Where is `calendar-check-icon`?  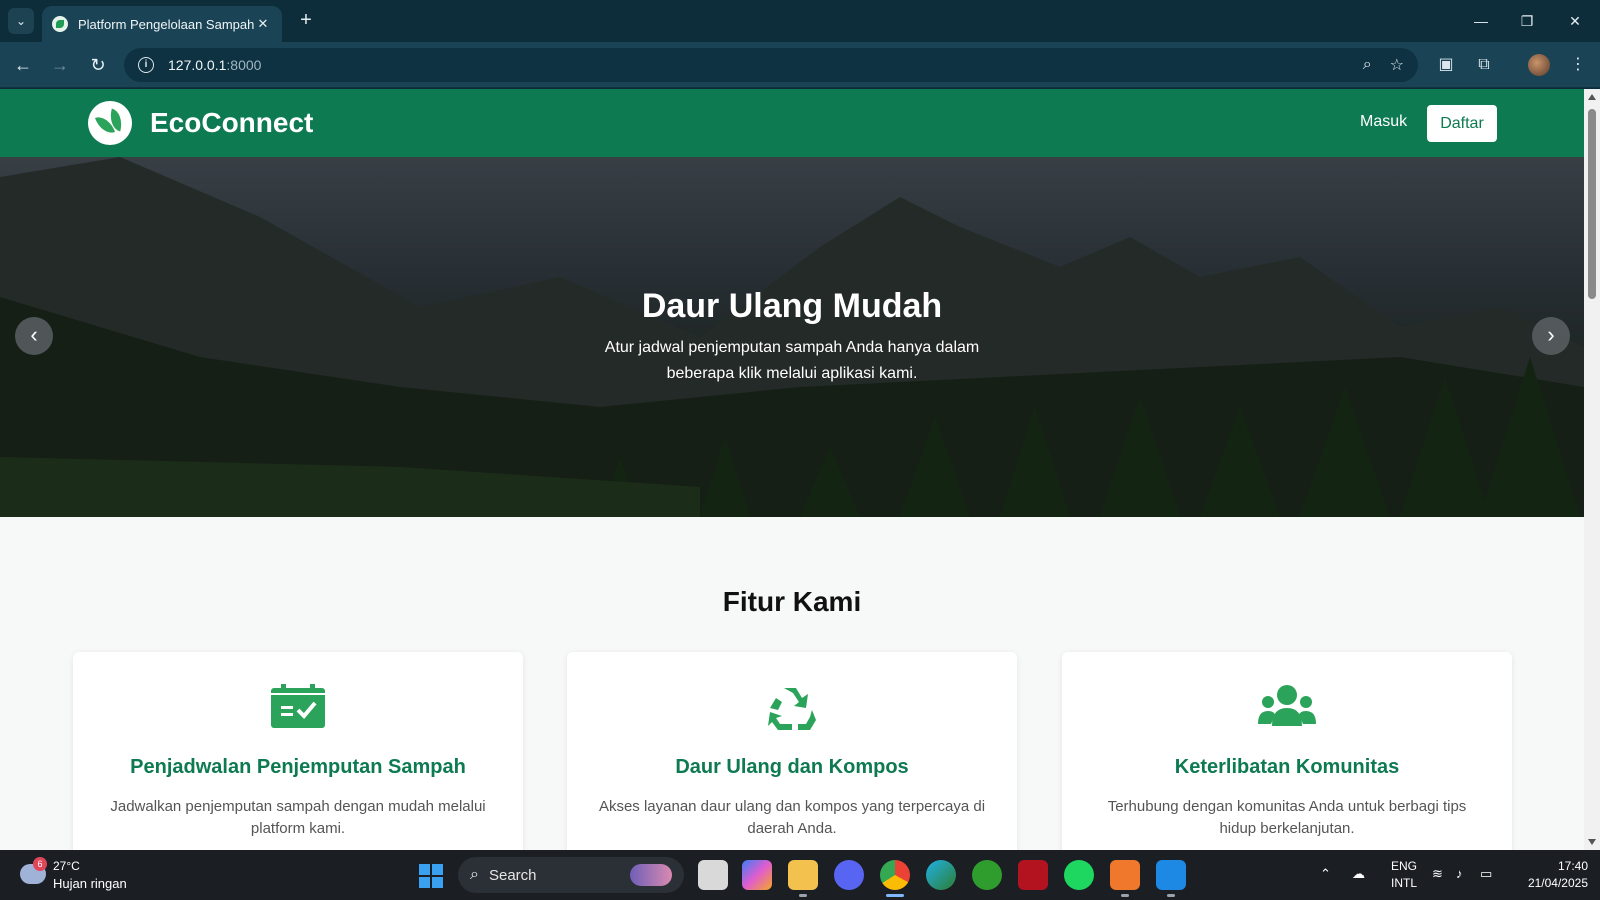
calendar-check-icon is located at coordinates (298, 706).